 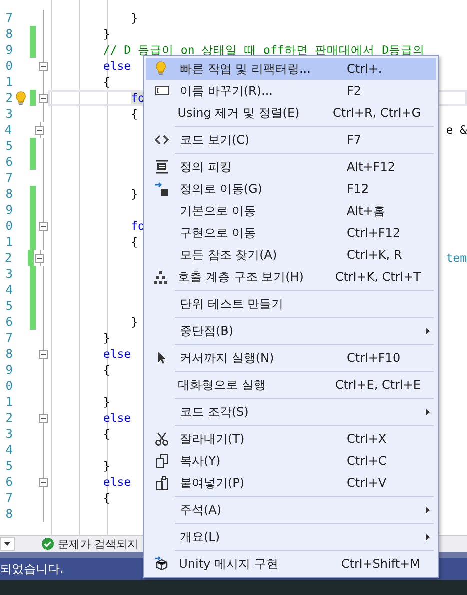 I want to click on cube-icon, so click(x=162, y=564).